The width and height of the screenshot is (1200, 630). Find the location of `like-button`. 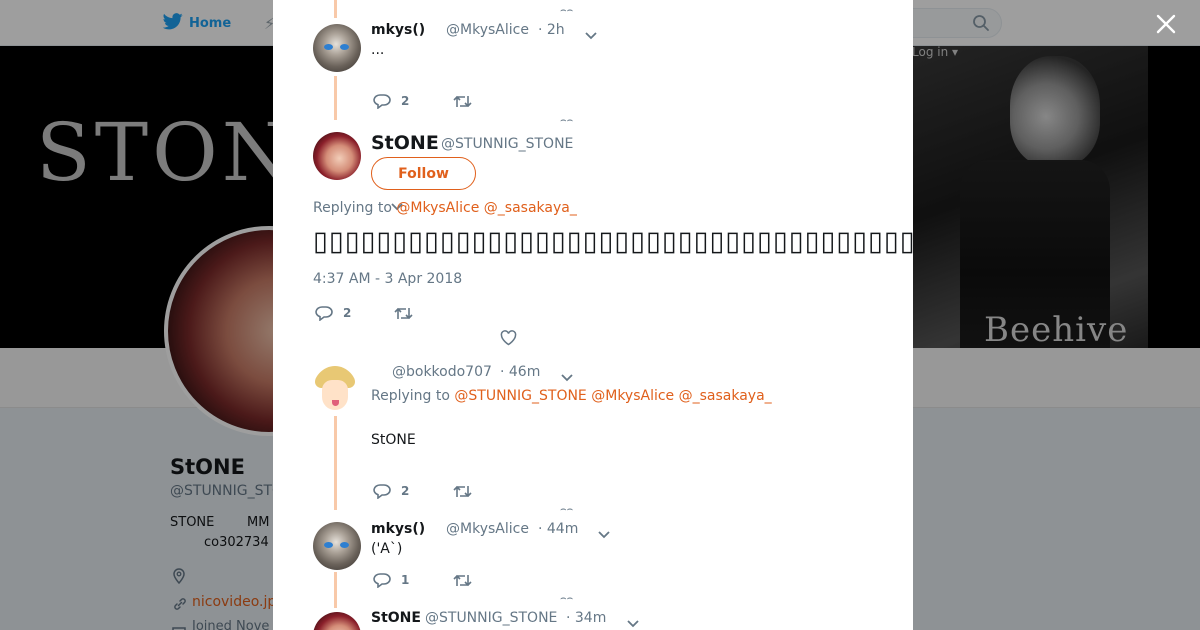

like-button is located at coordinates (508, 338).